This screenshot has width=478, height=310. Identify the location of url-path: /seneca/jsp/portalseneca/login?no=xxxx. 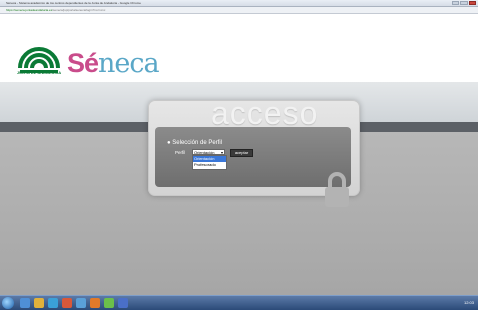
(79, 10).